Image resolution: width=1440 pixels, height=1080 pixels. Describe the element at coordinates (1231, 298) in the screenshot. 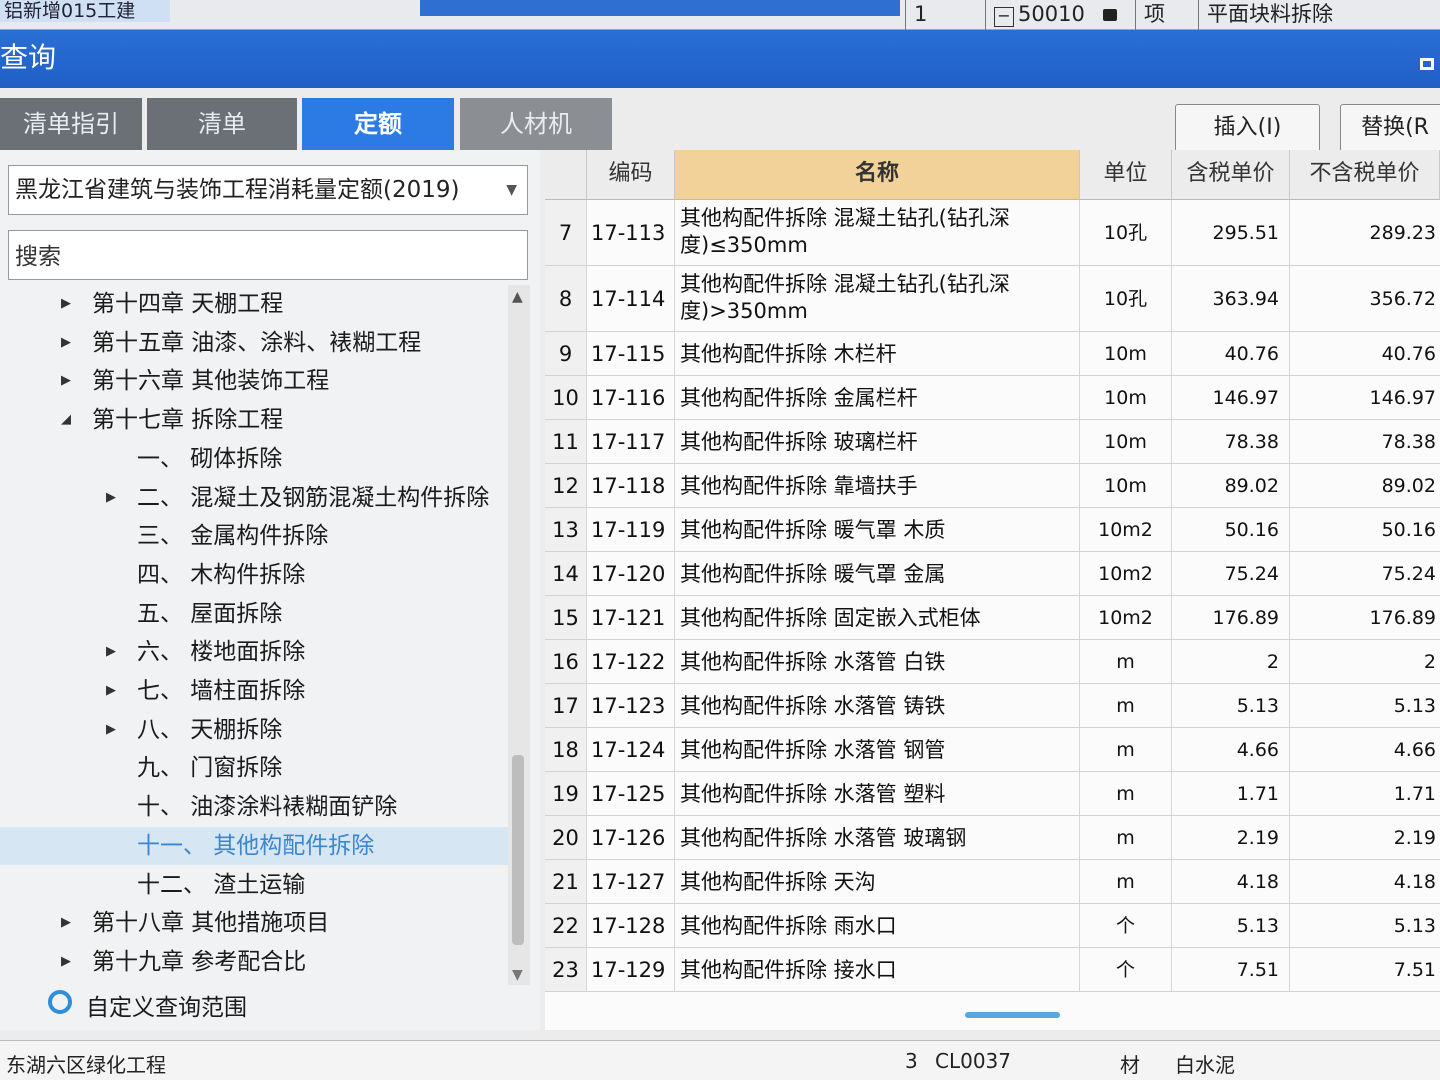

I see `price-with-tax-cell: 363.94` at that location.